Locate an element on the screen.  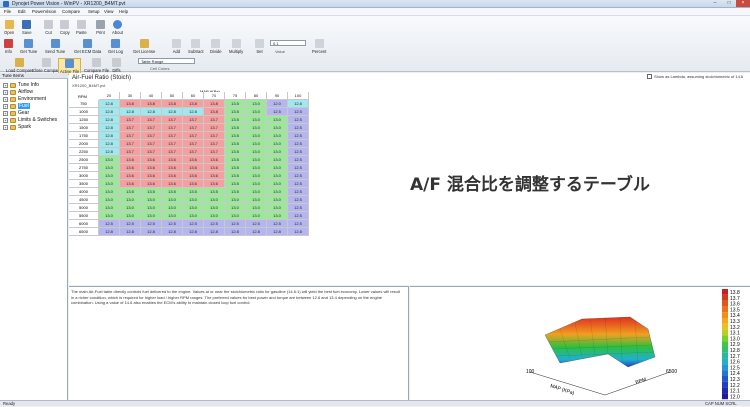
menu-file: File is located at coordinates (7, 11).